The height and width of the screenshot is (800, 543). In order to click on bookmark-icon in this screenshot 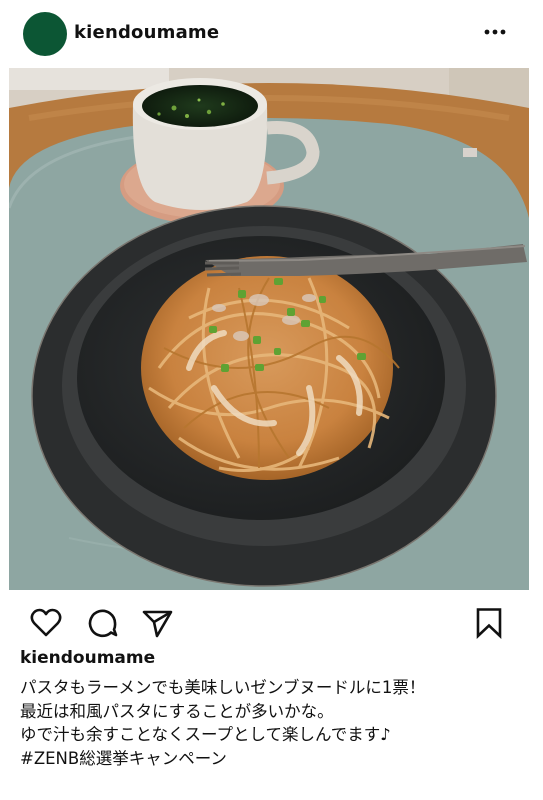, I will do `click(489, 623)`.